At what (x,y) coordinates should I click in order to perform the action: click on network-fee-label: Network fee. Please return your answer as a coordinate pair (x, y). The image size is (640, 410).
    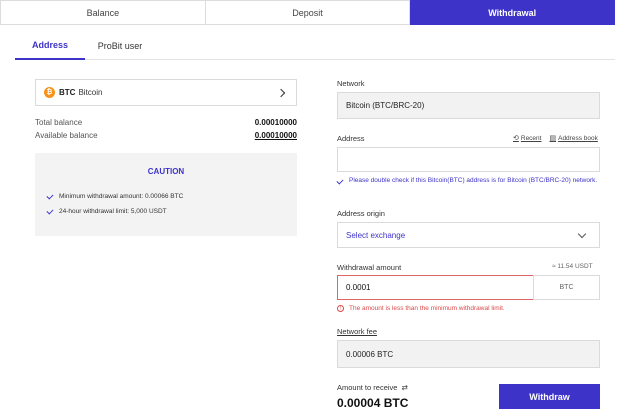
    Looking at the image, I should click on (357, 331).